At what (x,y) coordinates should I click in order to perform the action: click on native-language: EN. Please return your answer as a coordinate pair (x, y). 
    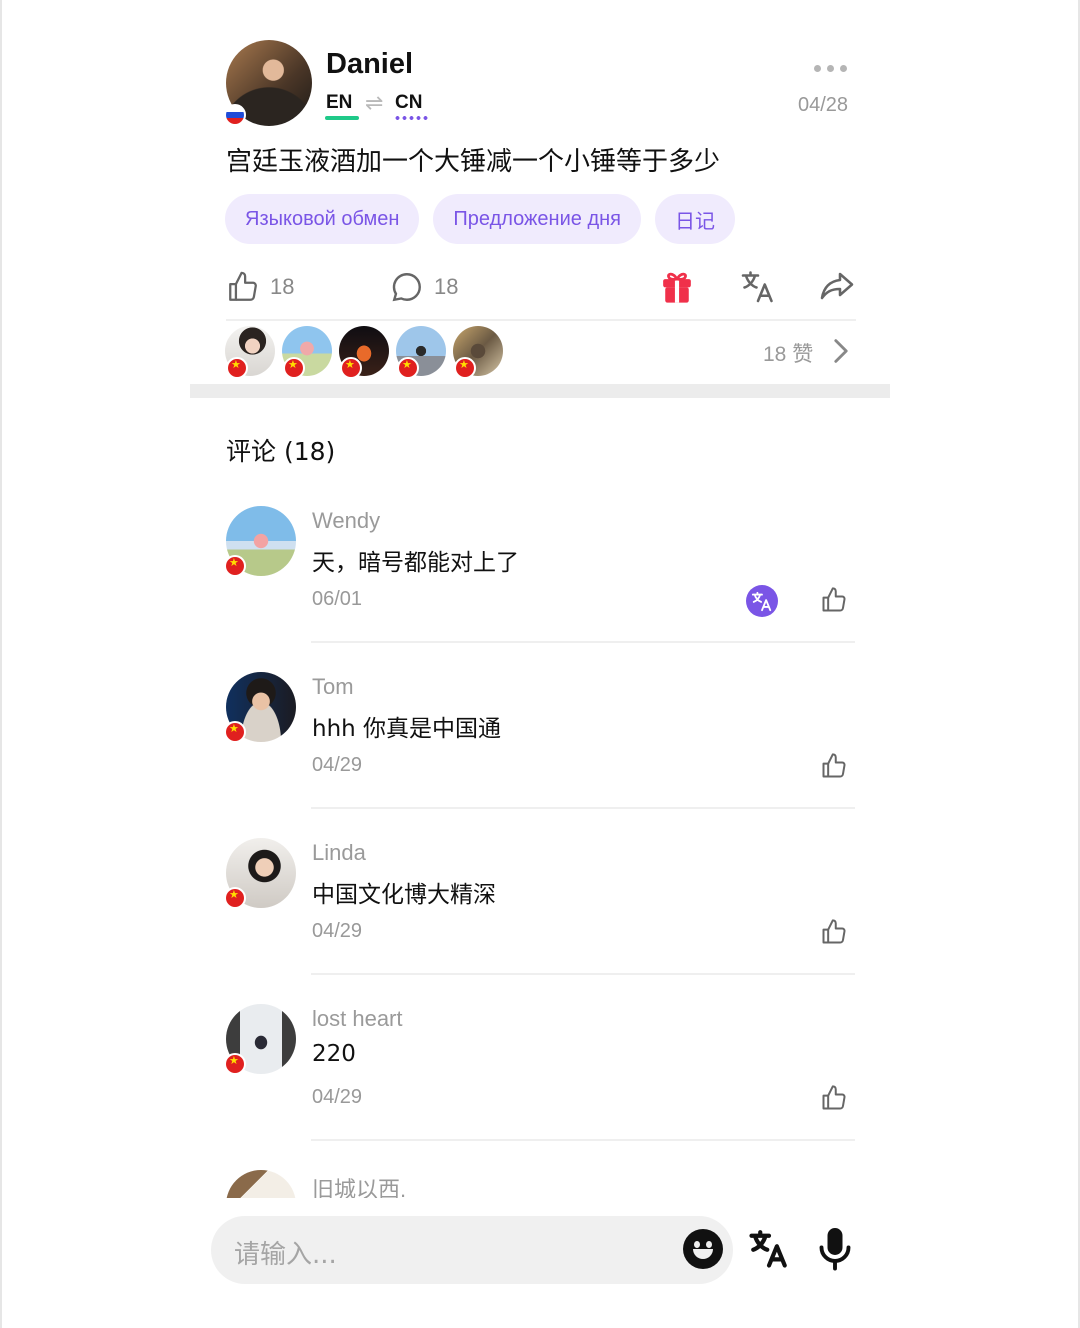
    Looking at the image, I should click on (339, 102).